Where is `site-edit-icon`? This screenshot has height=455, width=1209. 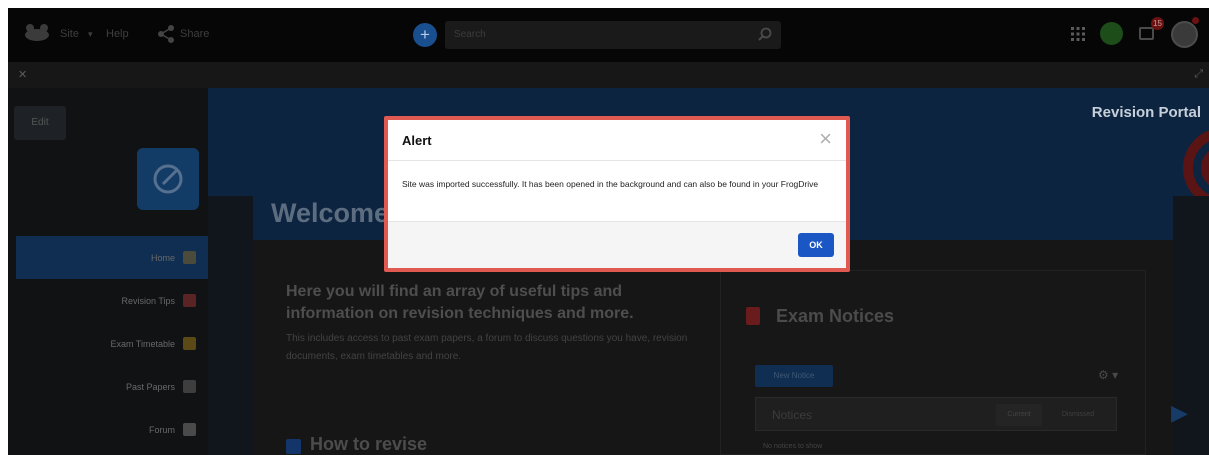
site-edit-icon is located at coordinates (168, 179).